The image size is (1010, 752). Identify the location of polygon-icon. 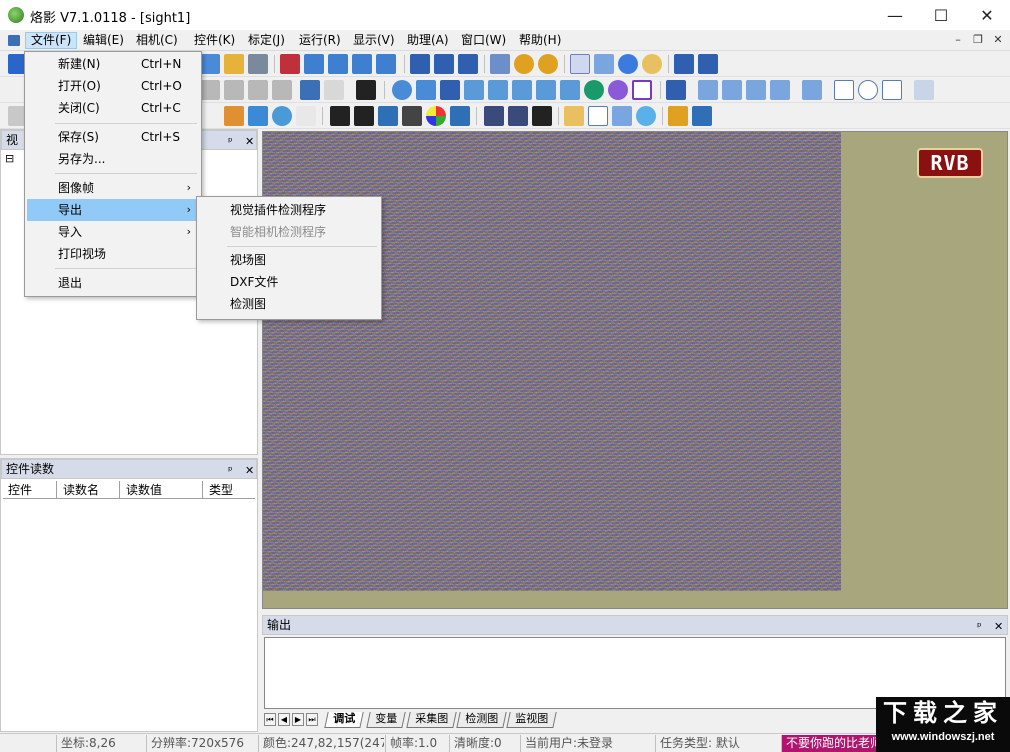
(892, 90).